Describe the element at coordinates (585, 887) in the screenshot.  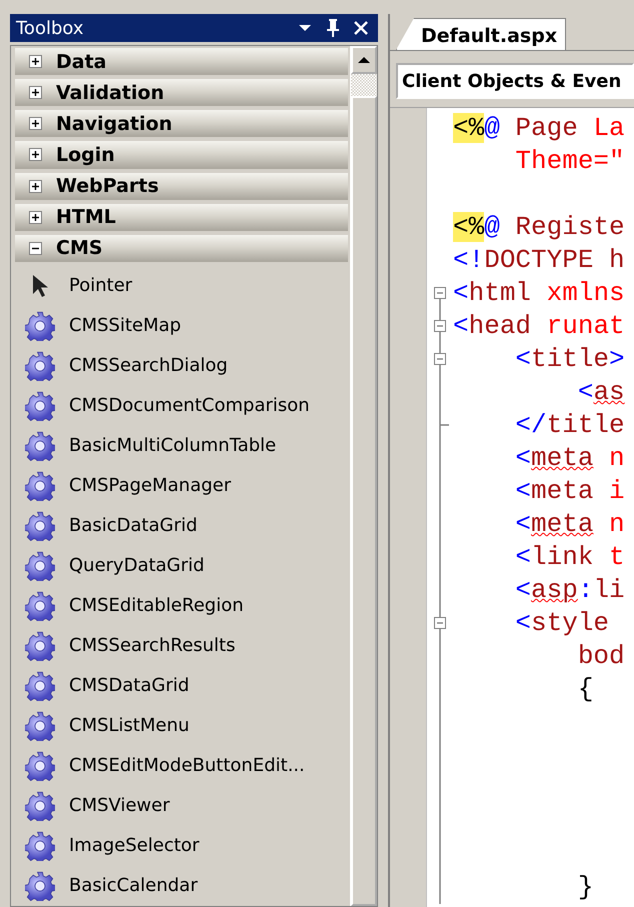
I see `code-line: }` at that location.